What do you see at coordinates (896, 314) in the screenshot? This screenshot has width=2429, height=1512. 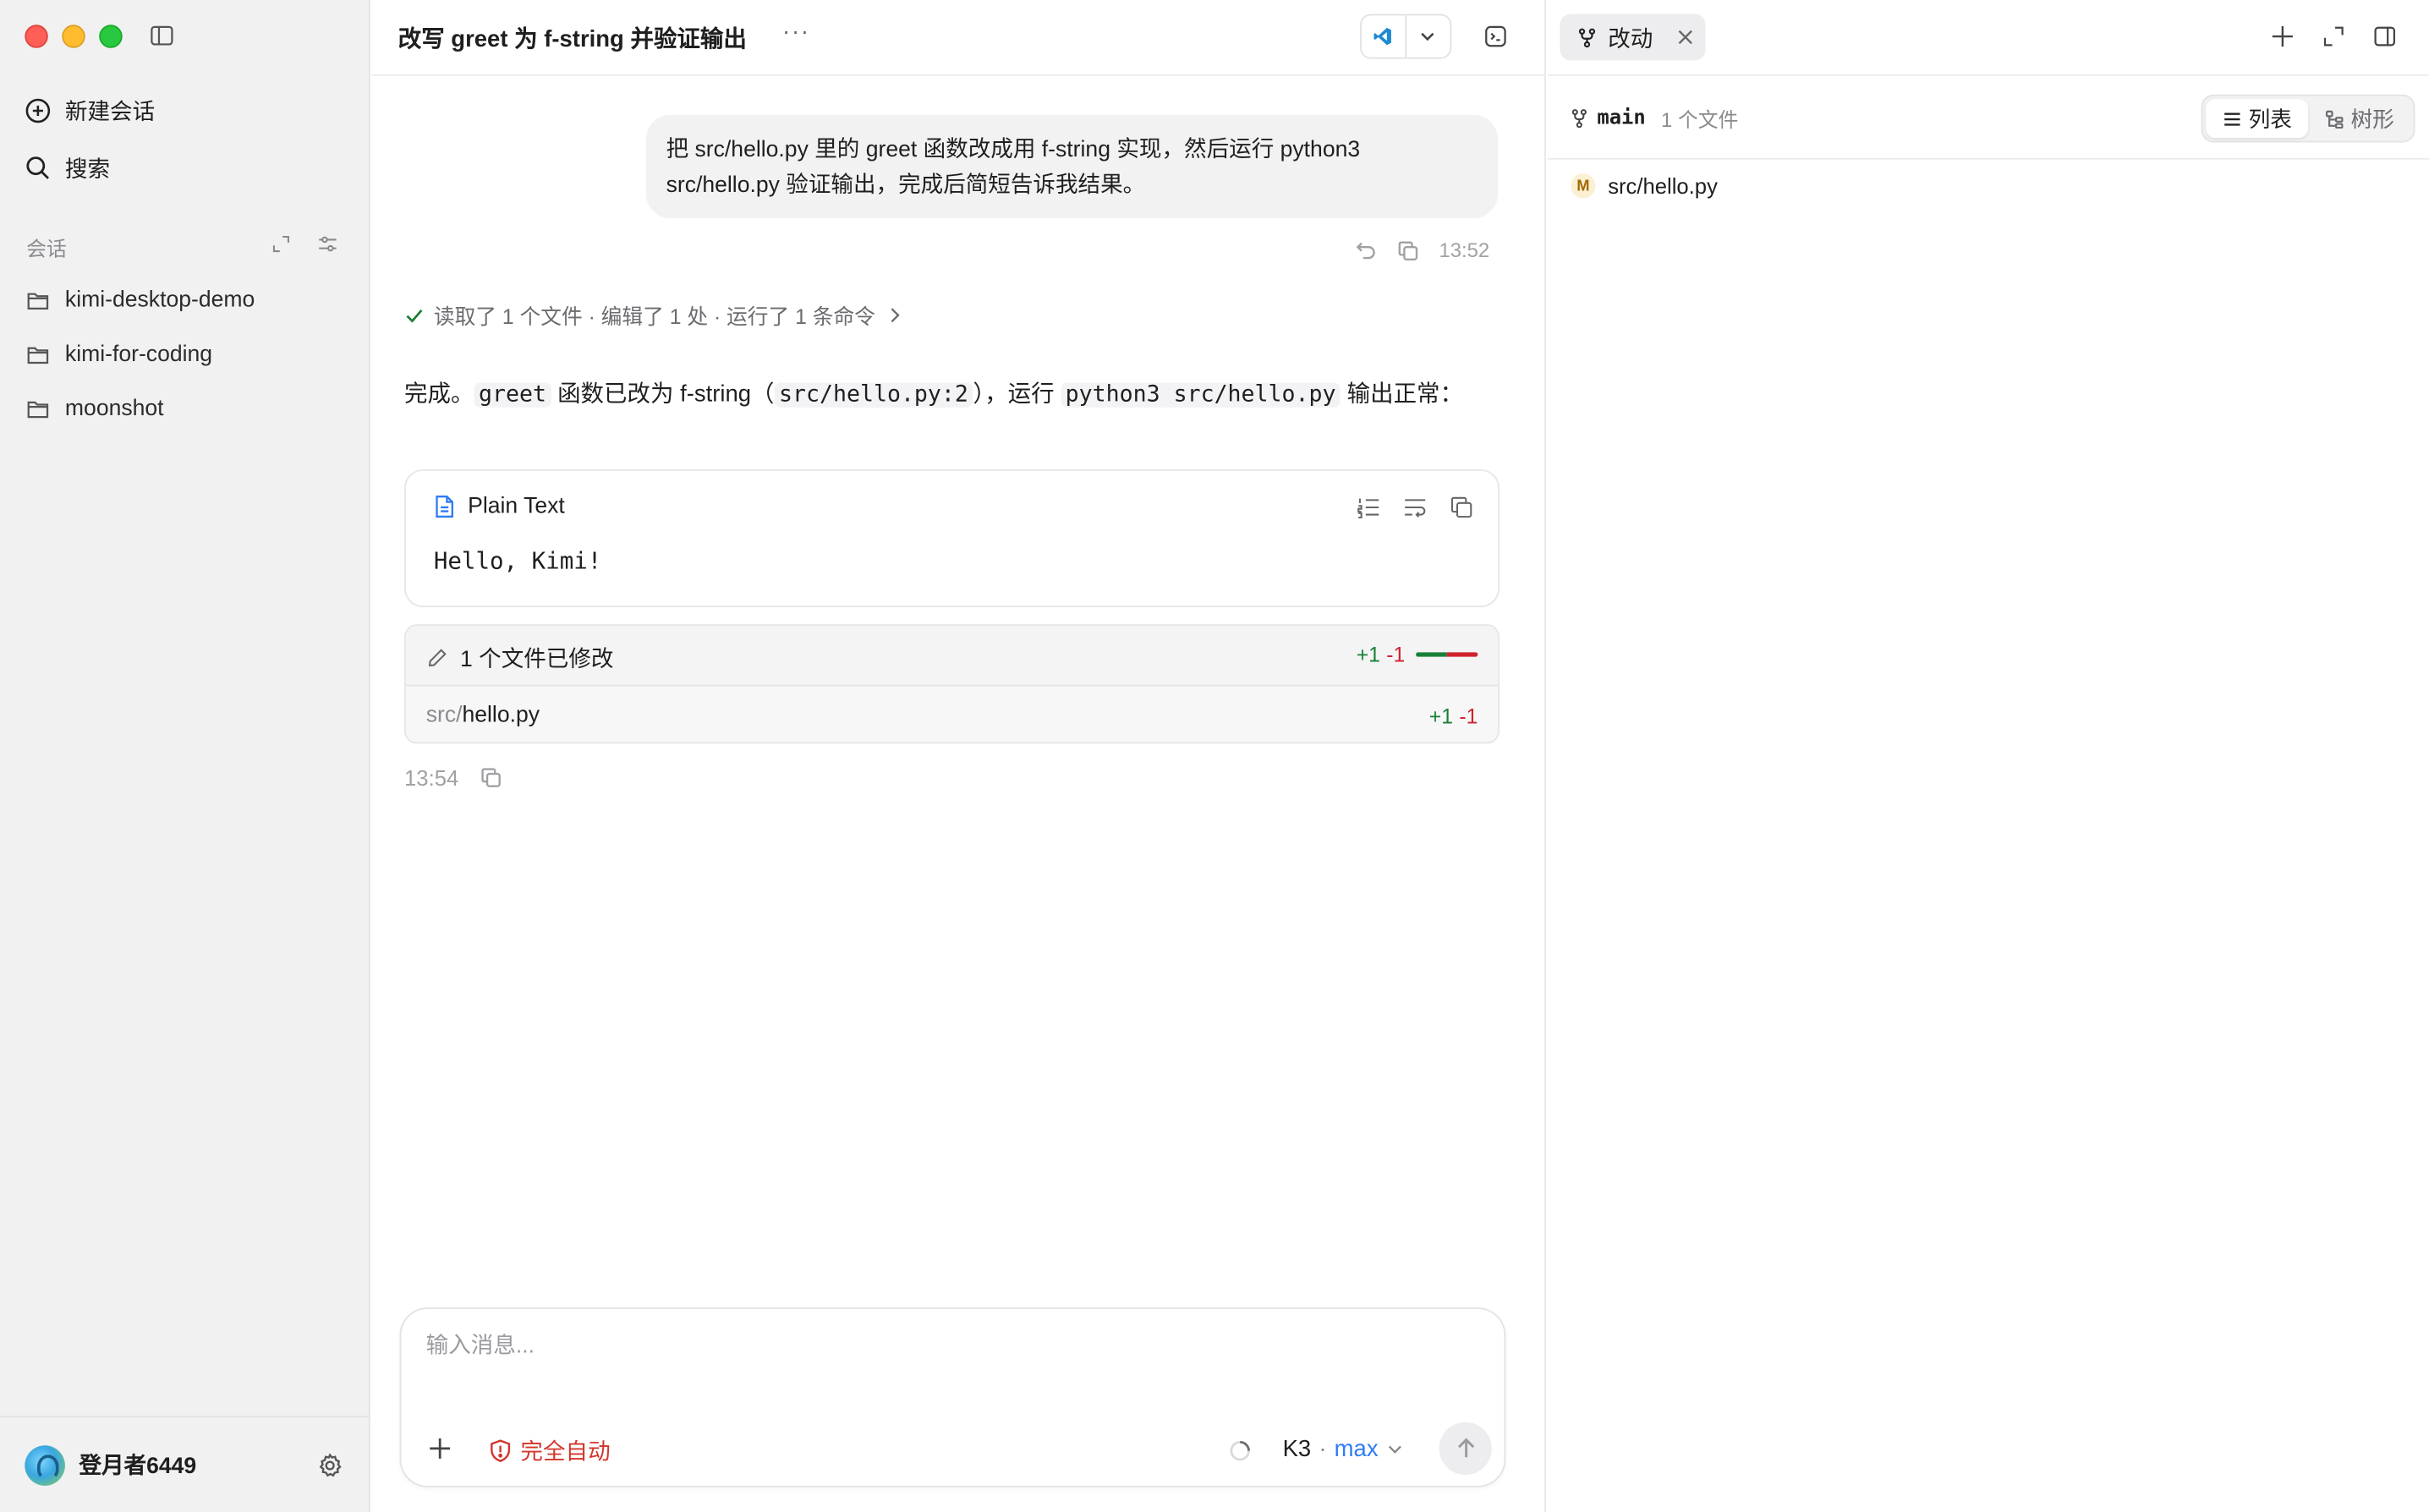 I see `chevron-right-icon` at bounding box center [896, 314].